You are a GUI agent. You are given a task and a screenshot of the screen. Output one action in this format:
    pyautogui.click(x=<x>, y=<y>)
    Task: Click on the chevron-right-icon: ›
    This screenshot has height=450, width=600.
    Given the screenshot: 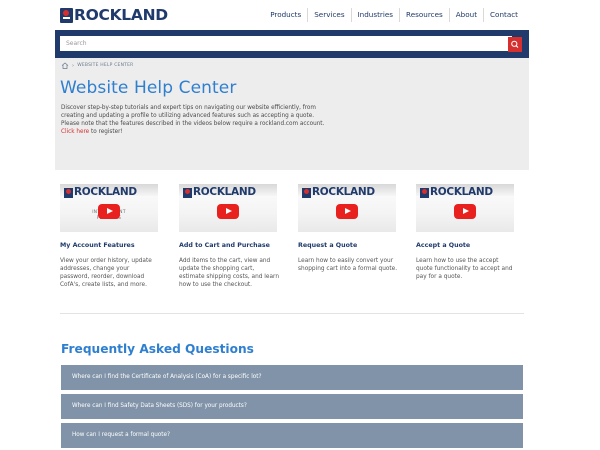 What is the action you would take?
    pyautogui.click(x=73, y=65)
    